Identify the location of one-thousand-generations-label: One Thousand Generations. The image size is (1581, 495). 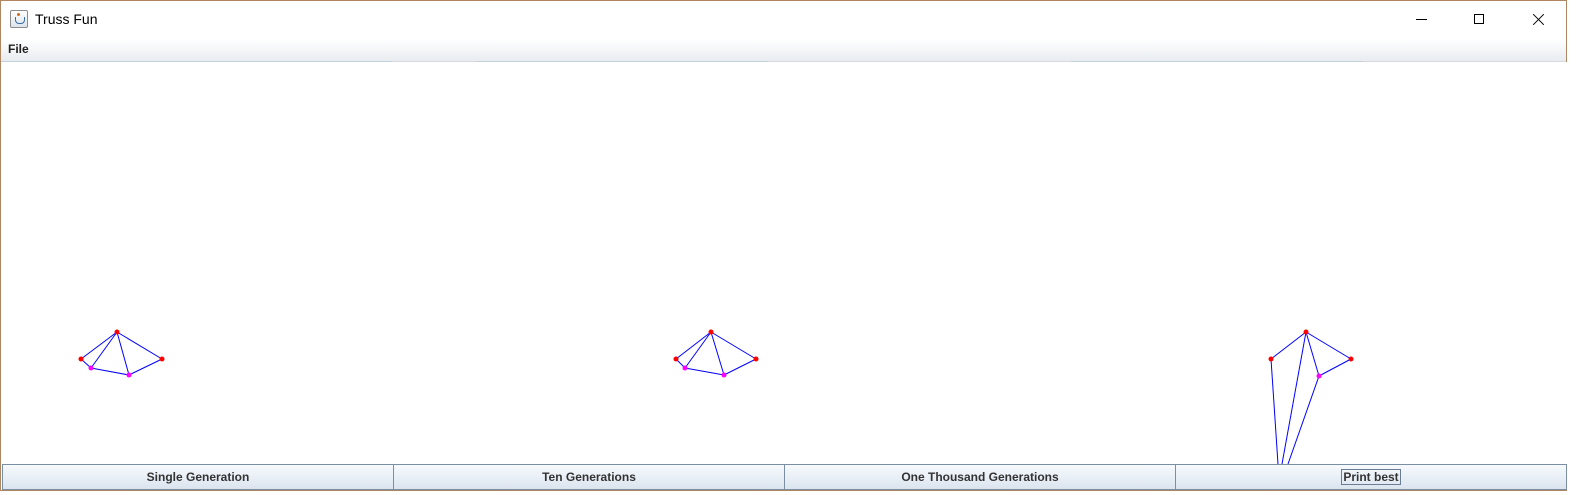
(980, 477).